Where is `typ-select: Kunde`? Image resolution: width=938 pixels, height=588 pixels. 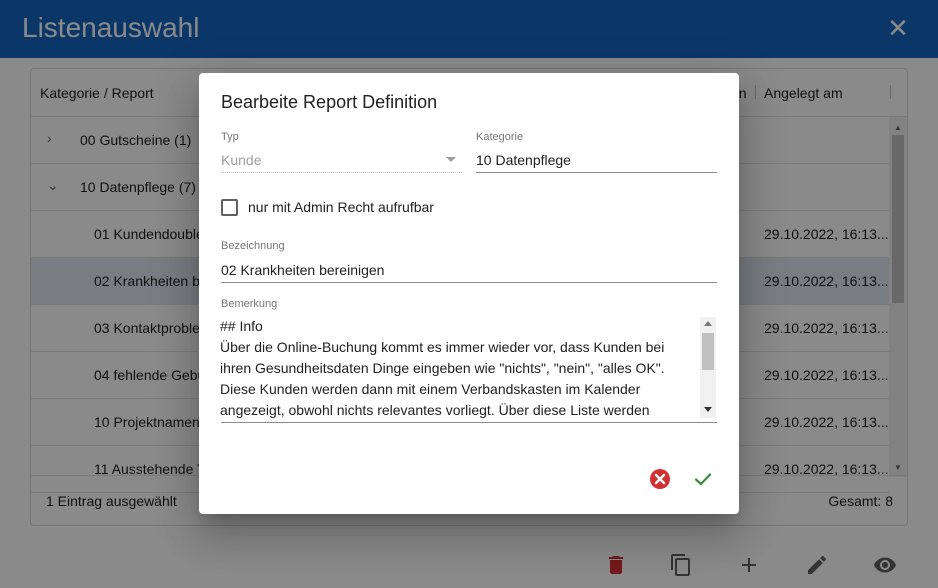 typ-select: Kunde is located at coordinates (241, 160).